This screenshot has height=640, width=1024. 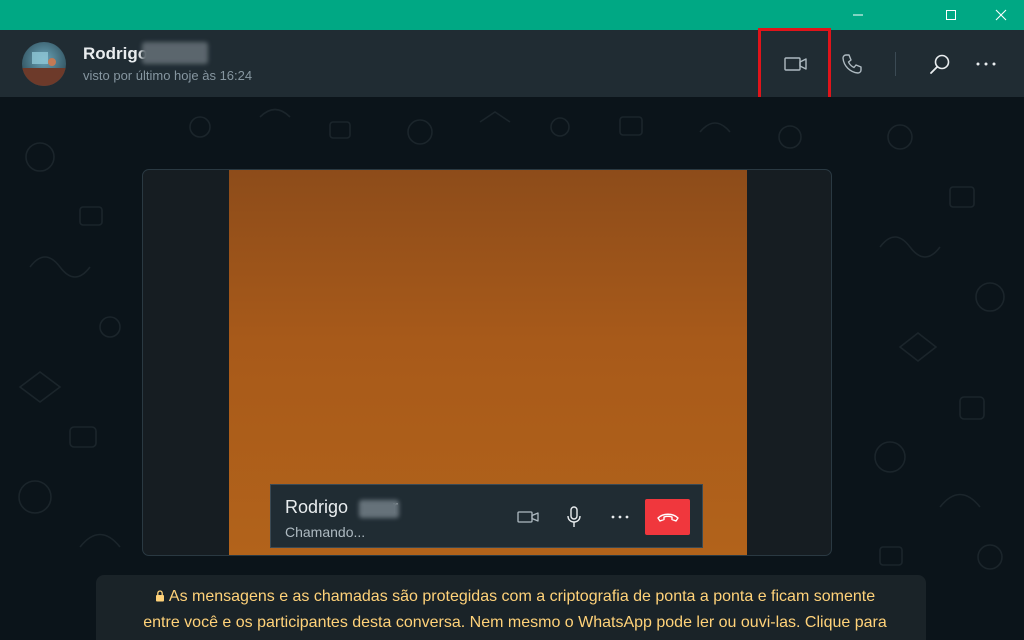 What do you see at coordinates (159, 596) in the screenshot?
I see `lock-icon` at bounding box center [159, 596].